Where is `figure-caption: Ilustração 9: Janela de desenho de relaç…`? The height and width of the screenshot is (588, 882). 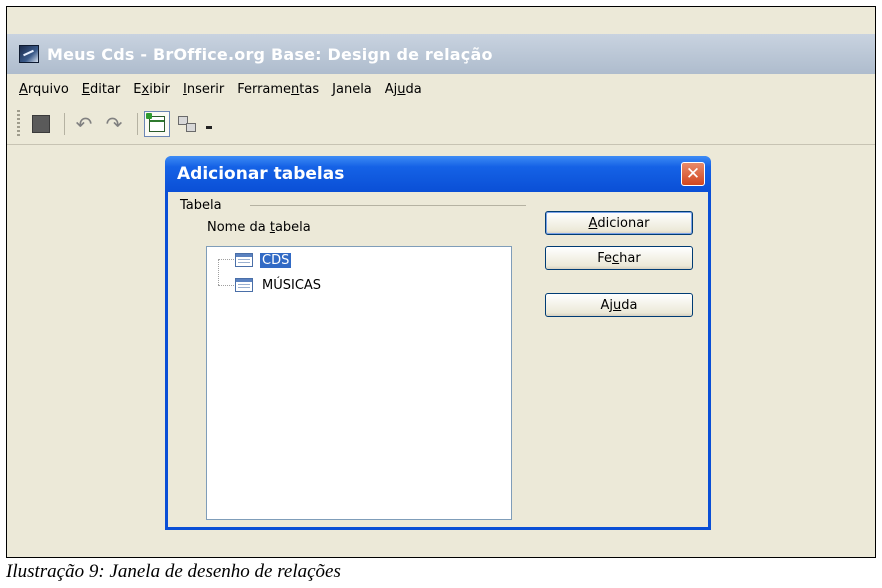
figure-caption: Ilustração 9: Janela de desenho de relaç… is located at coordinates (173, 571).